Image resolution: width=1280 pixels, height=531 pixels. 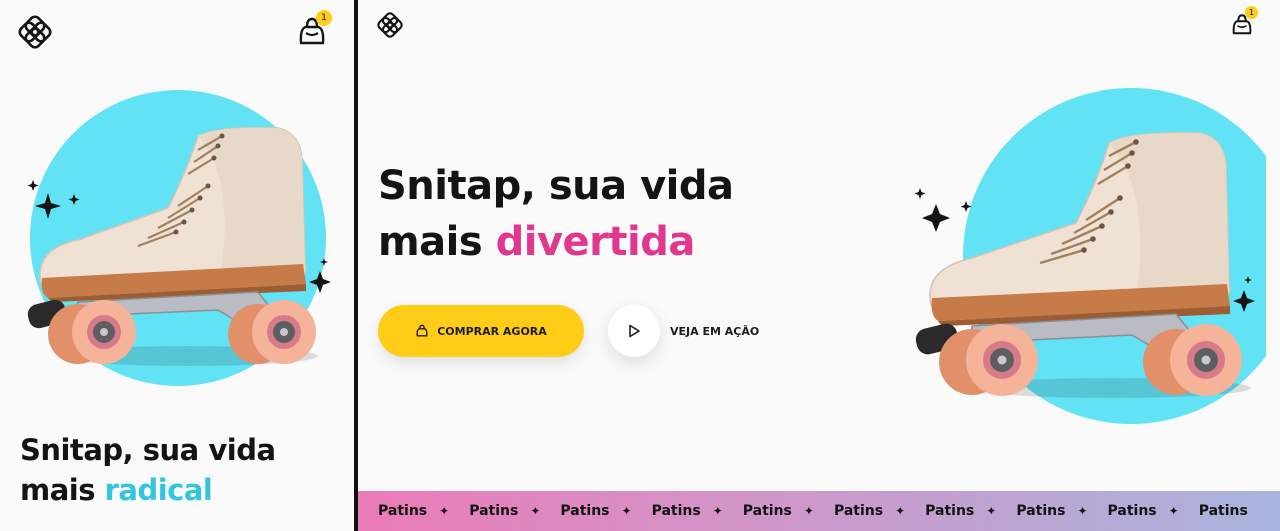 I want to click on buy-now-label: COMPRAR AGORA, so click(x=492, y=331).